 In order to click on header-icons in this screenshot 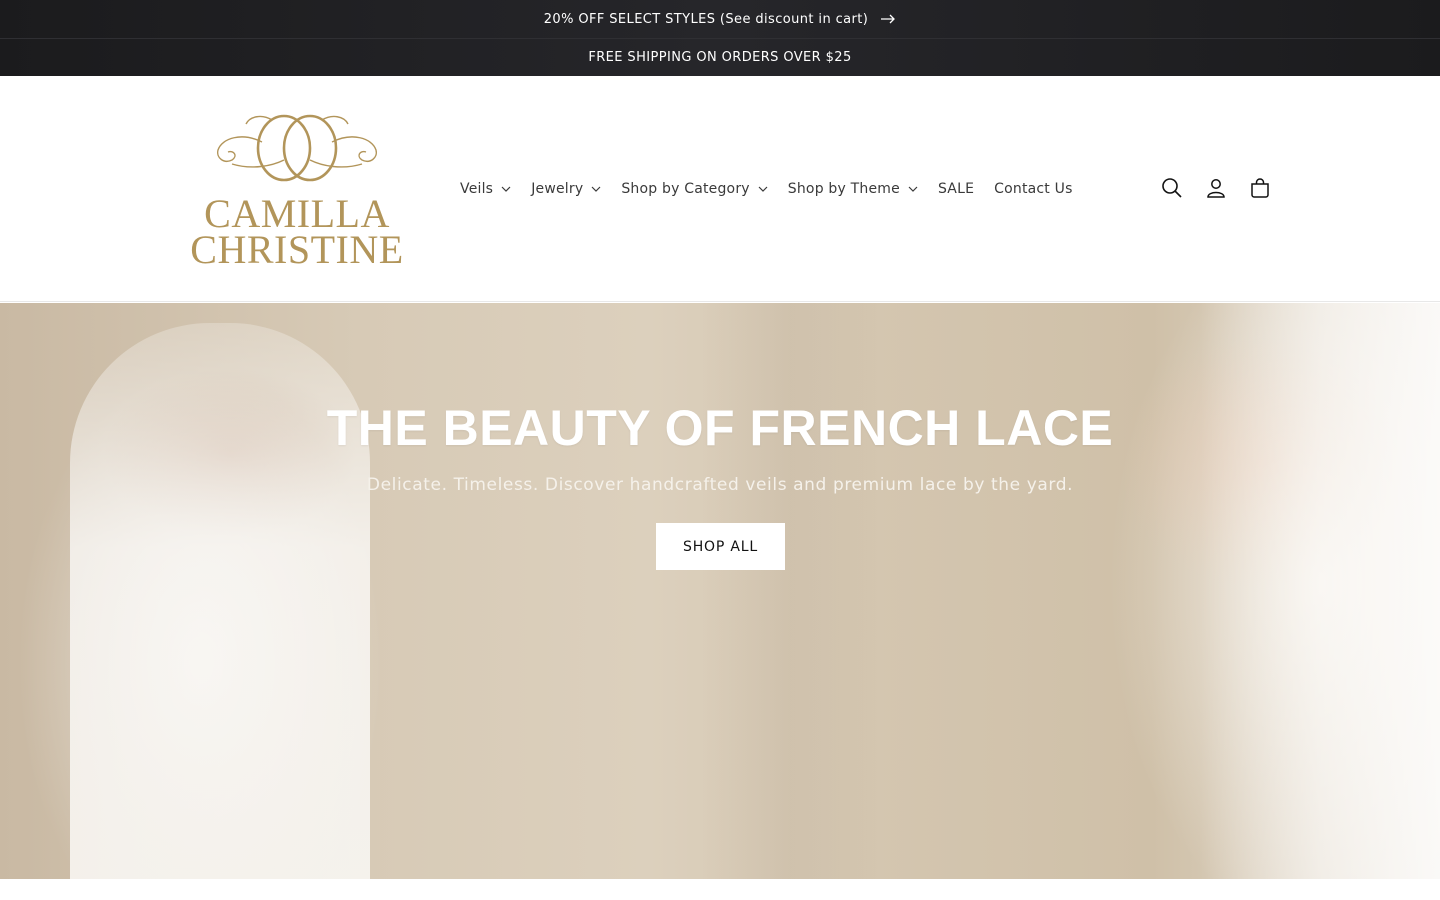, I will do `click(1216, 188)`.